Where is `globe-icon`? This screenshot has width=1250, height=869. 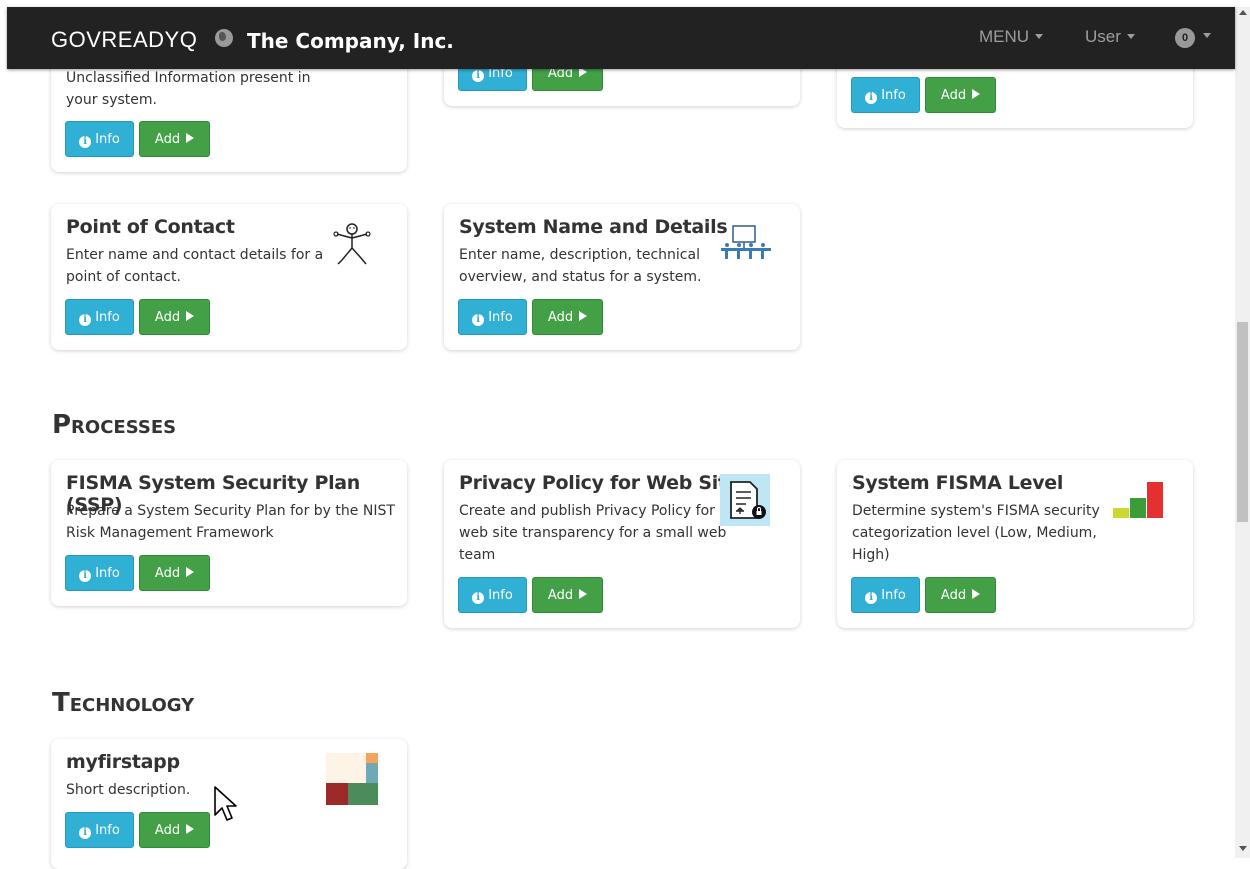
globe-icon is located at coordinates (224, 38).